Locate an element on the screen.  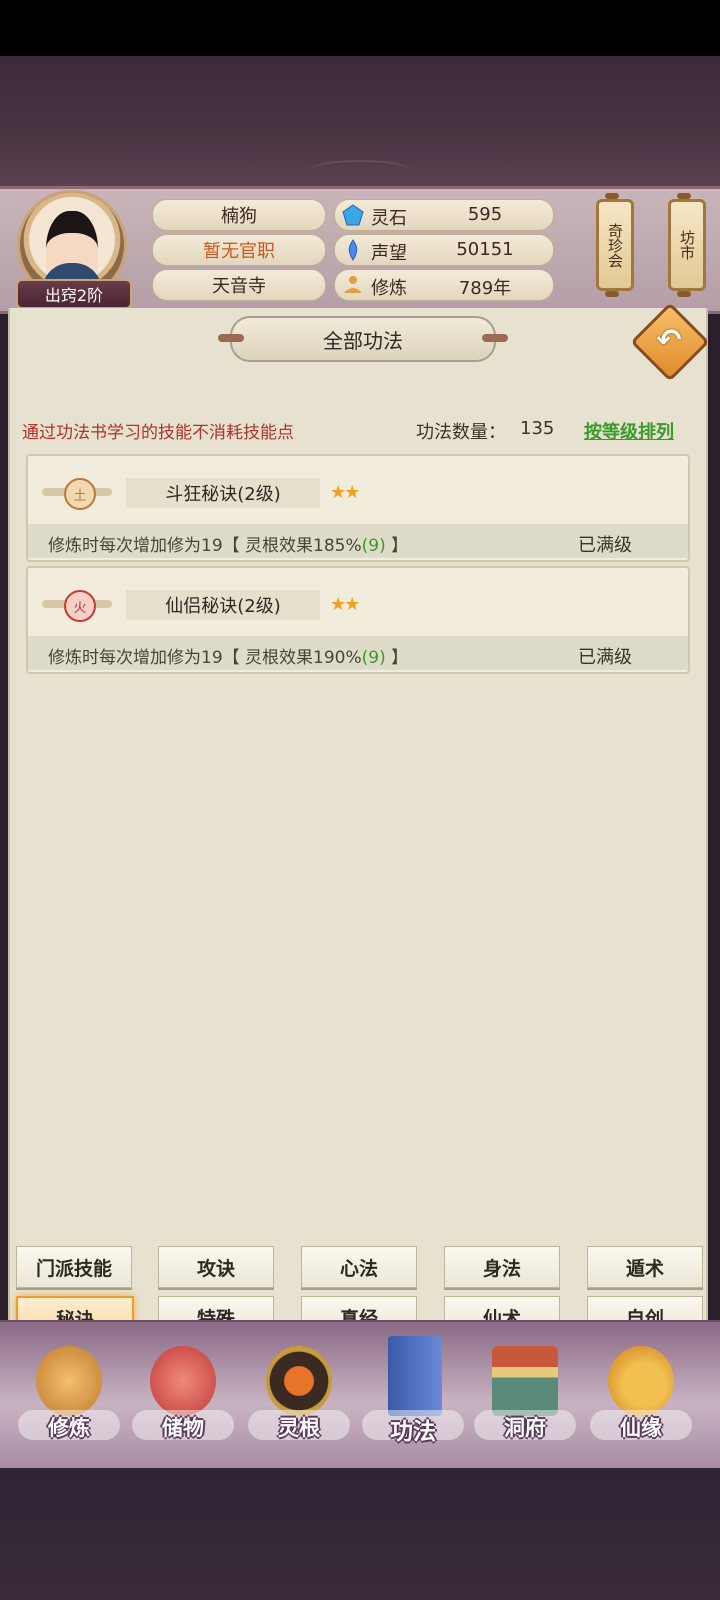
ornament-decoration is located at coordinates (360, 170).